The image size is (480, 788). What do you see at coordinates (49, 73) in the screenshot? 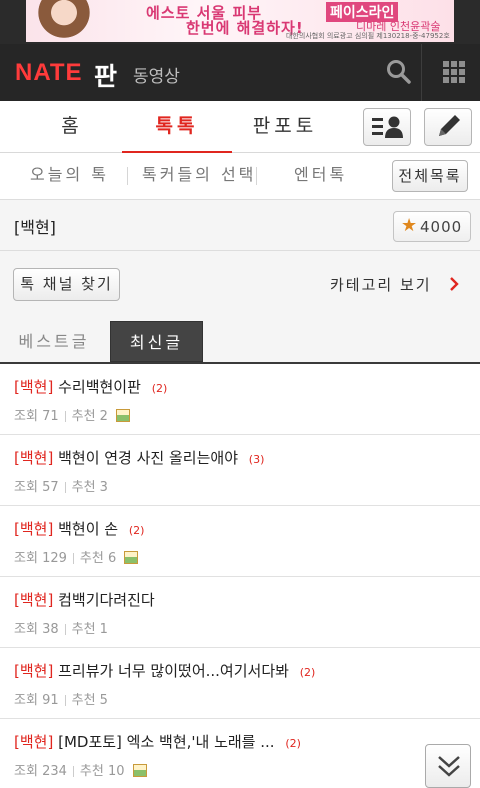
I see `nate-logo: NATE` at bounding box center [49, 73].